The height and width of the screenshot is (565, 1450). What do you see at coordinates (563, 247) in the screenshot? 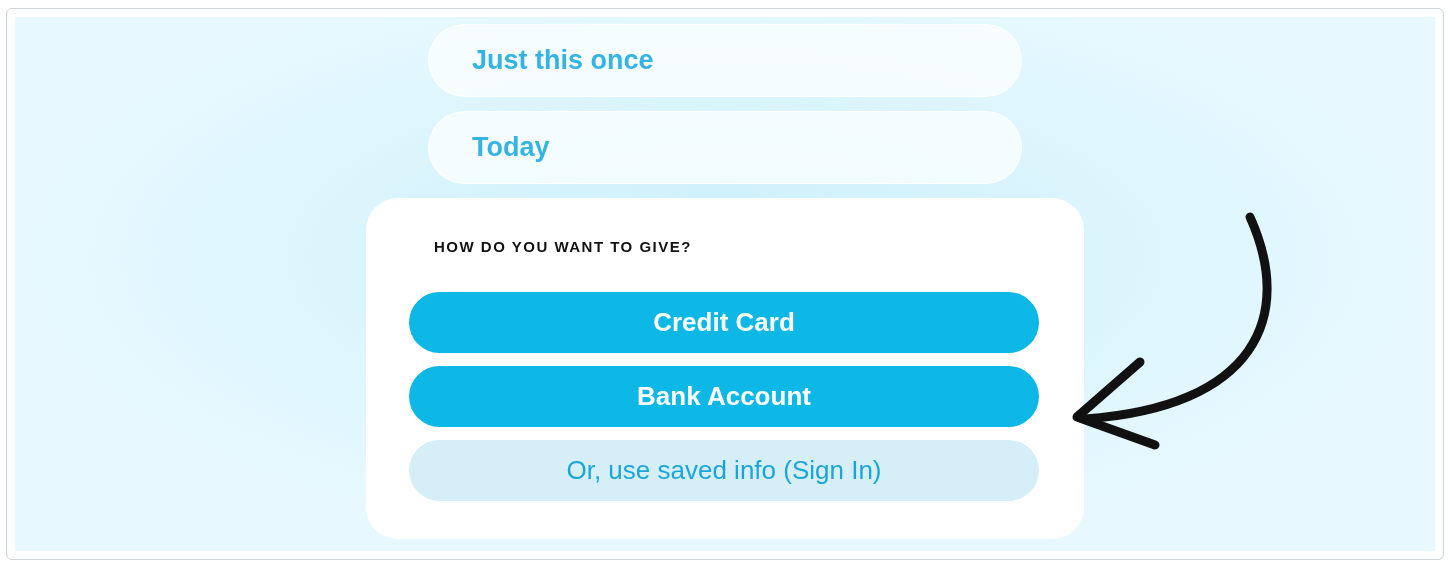
I see `section-heading: HOW DO YOU WANT TO GIVE?` at bounding box center [563, 247].